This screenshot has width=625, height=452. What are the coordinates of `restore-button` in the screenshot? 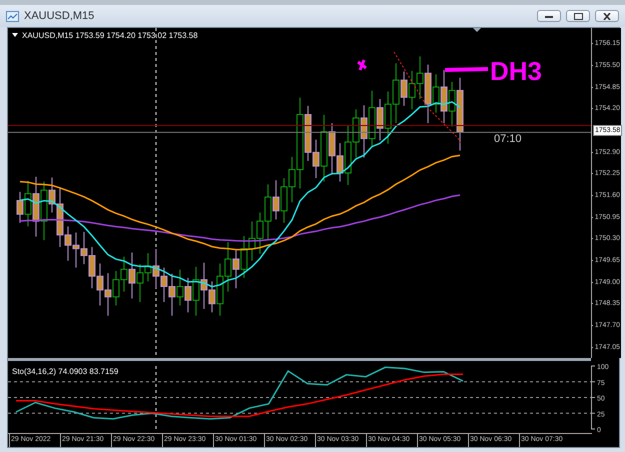 It's located at (578, 16).